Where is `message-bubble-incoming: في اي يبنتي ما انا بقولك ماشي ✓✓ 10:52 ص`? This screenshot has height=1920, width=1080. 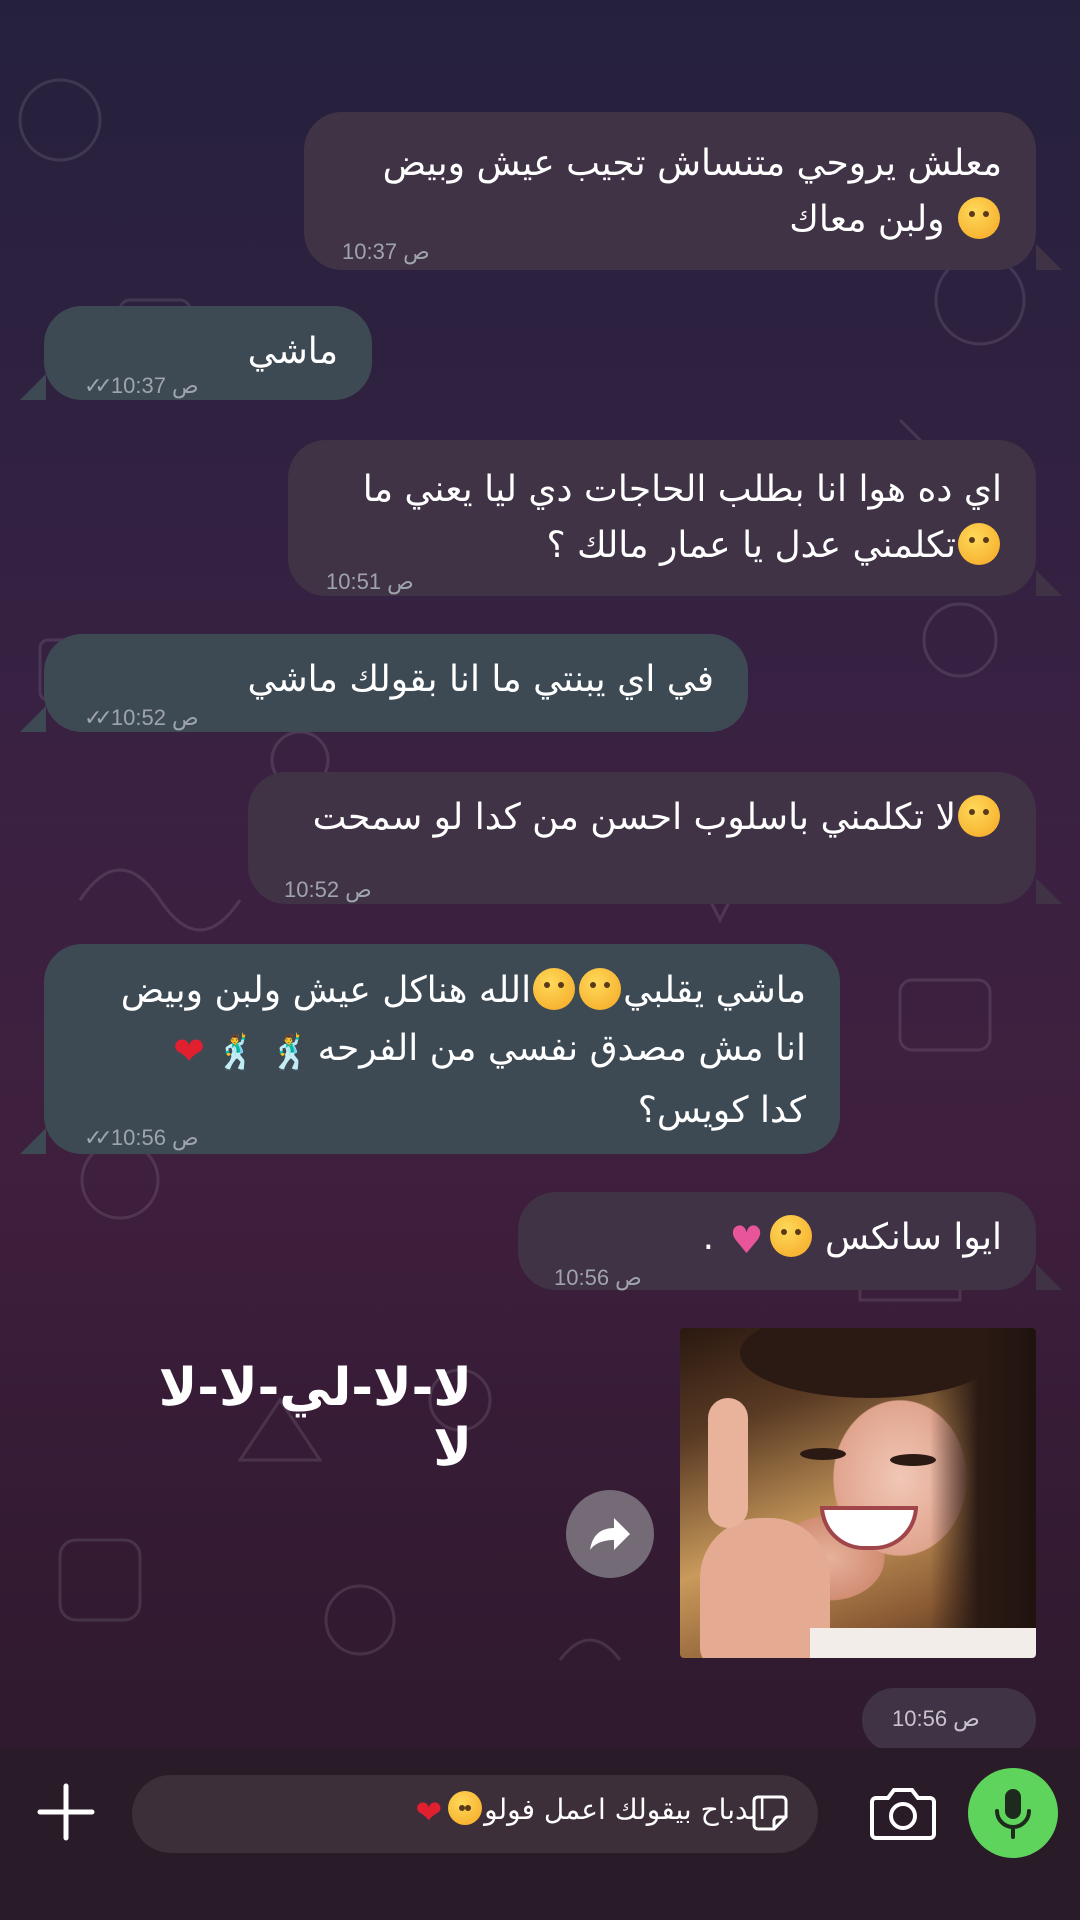
message-bubble-incoming: في اي يبنتي ما انا بقولك ماشي ✓✓ 10:52 ص is located at coordinates (396, 683).